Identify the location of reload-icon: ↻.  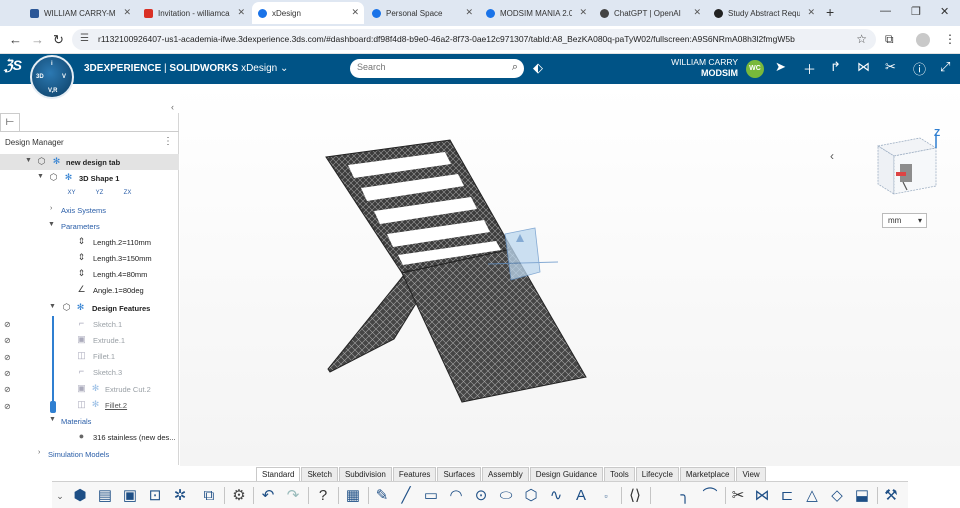
(58, 40).